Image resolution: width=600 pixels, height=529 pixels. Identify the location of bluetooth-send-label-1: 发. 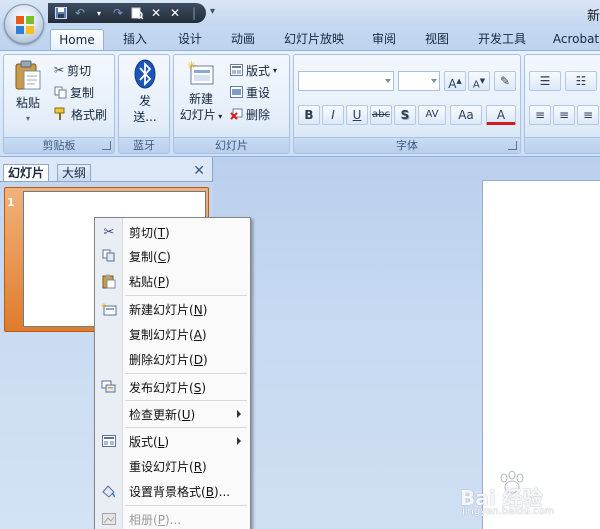
(144, 101).